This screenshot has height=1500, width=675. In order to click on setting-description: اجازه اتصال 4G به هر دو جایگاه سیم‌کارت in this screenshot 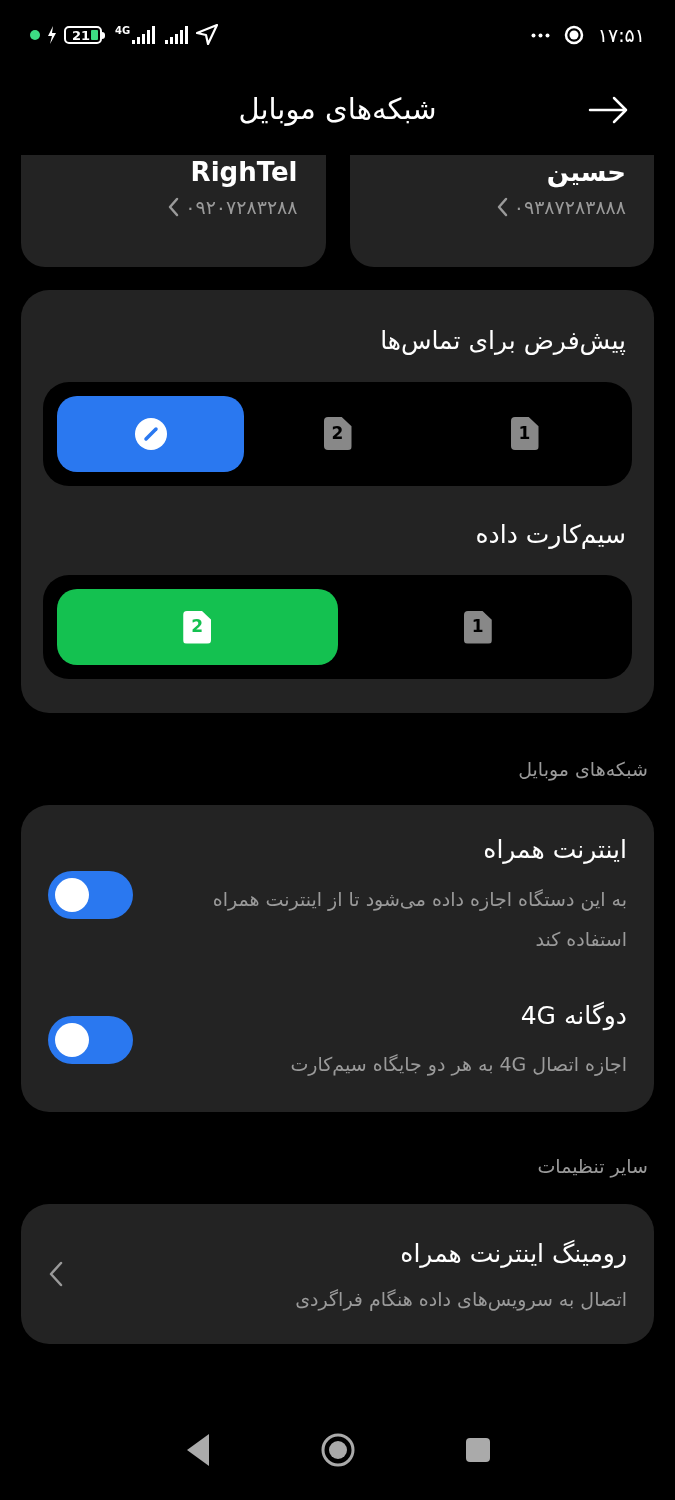, I will do `click(458, 1065)`.